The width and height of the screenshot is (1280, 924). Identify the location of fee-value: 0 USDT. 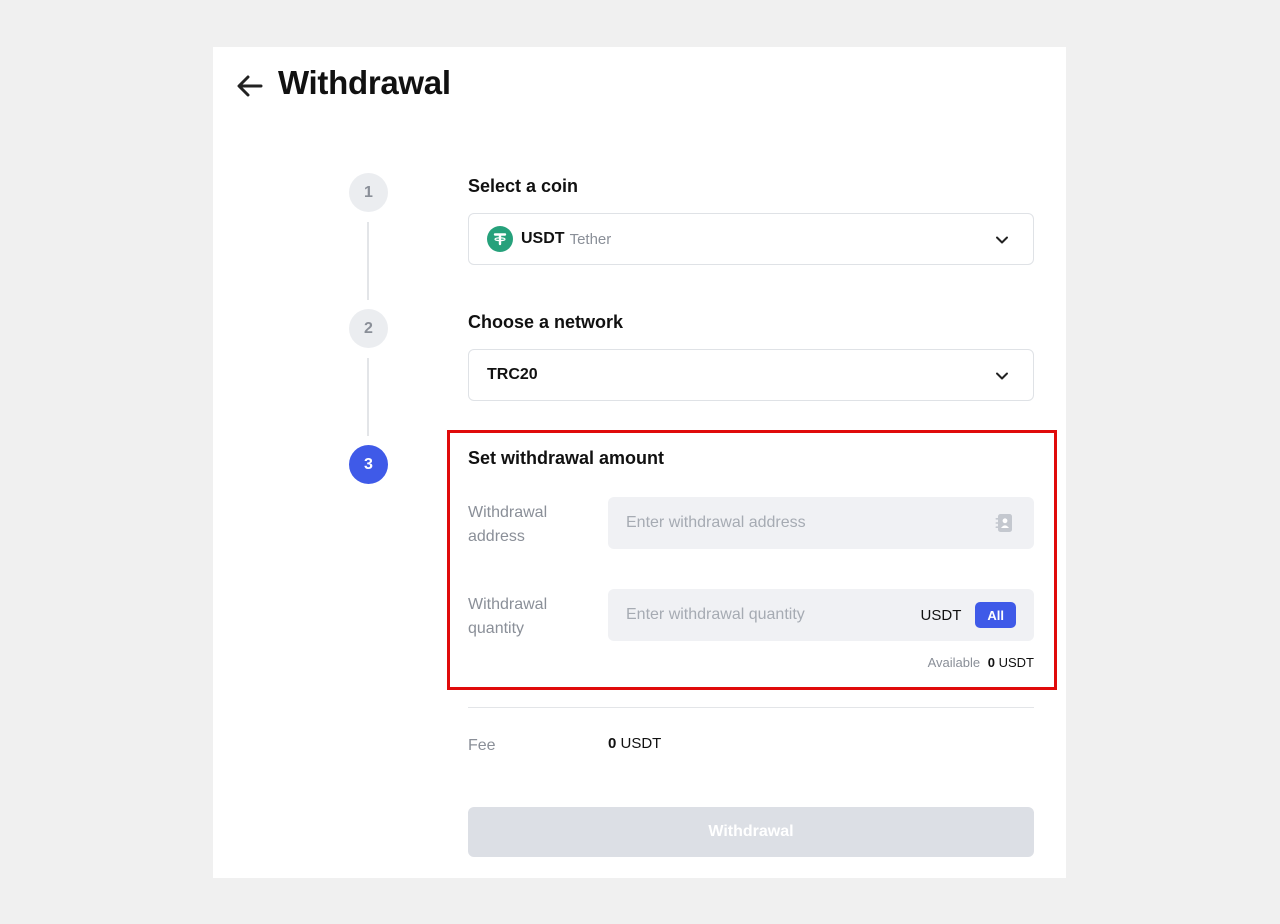
(634, 743).